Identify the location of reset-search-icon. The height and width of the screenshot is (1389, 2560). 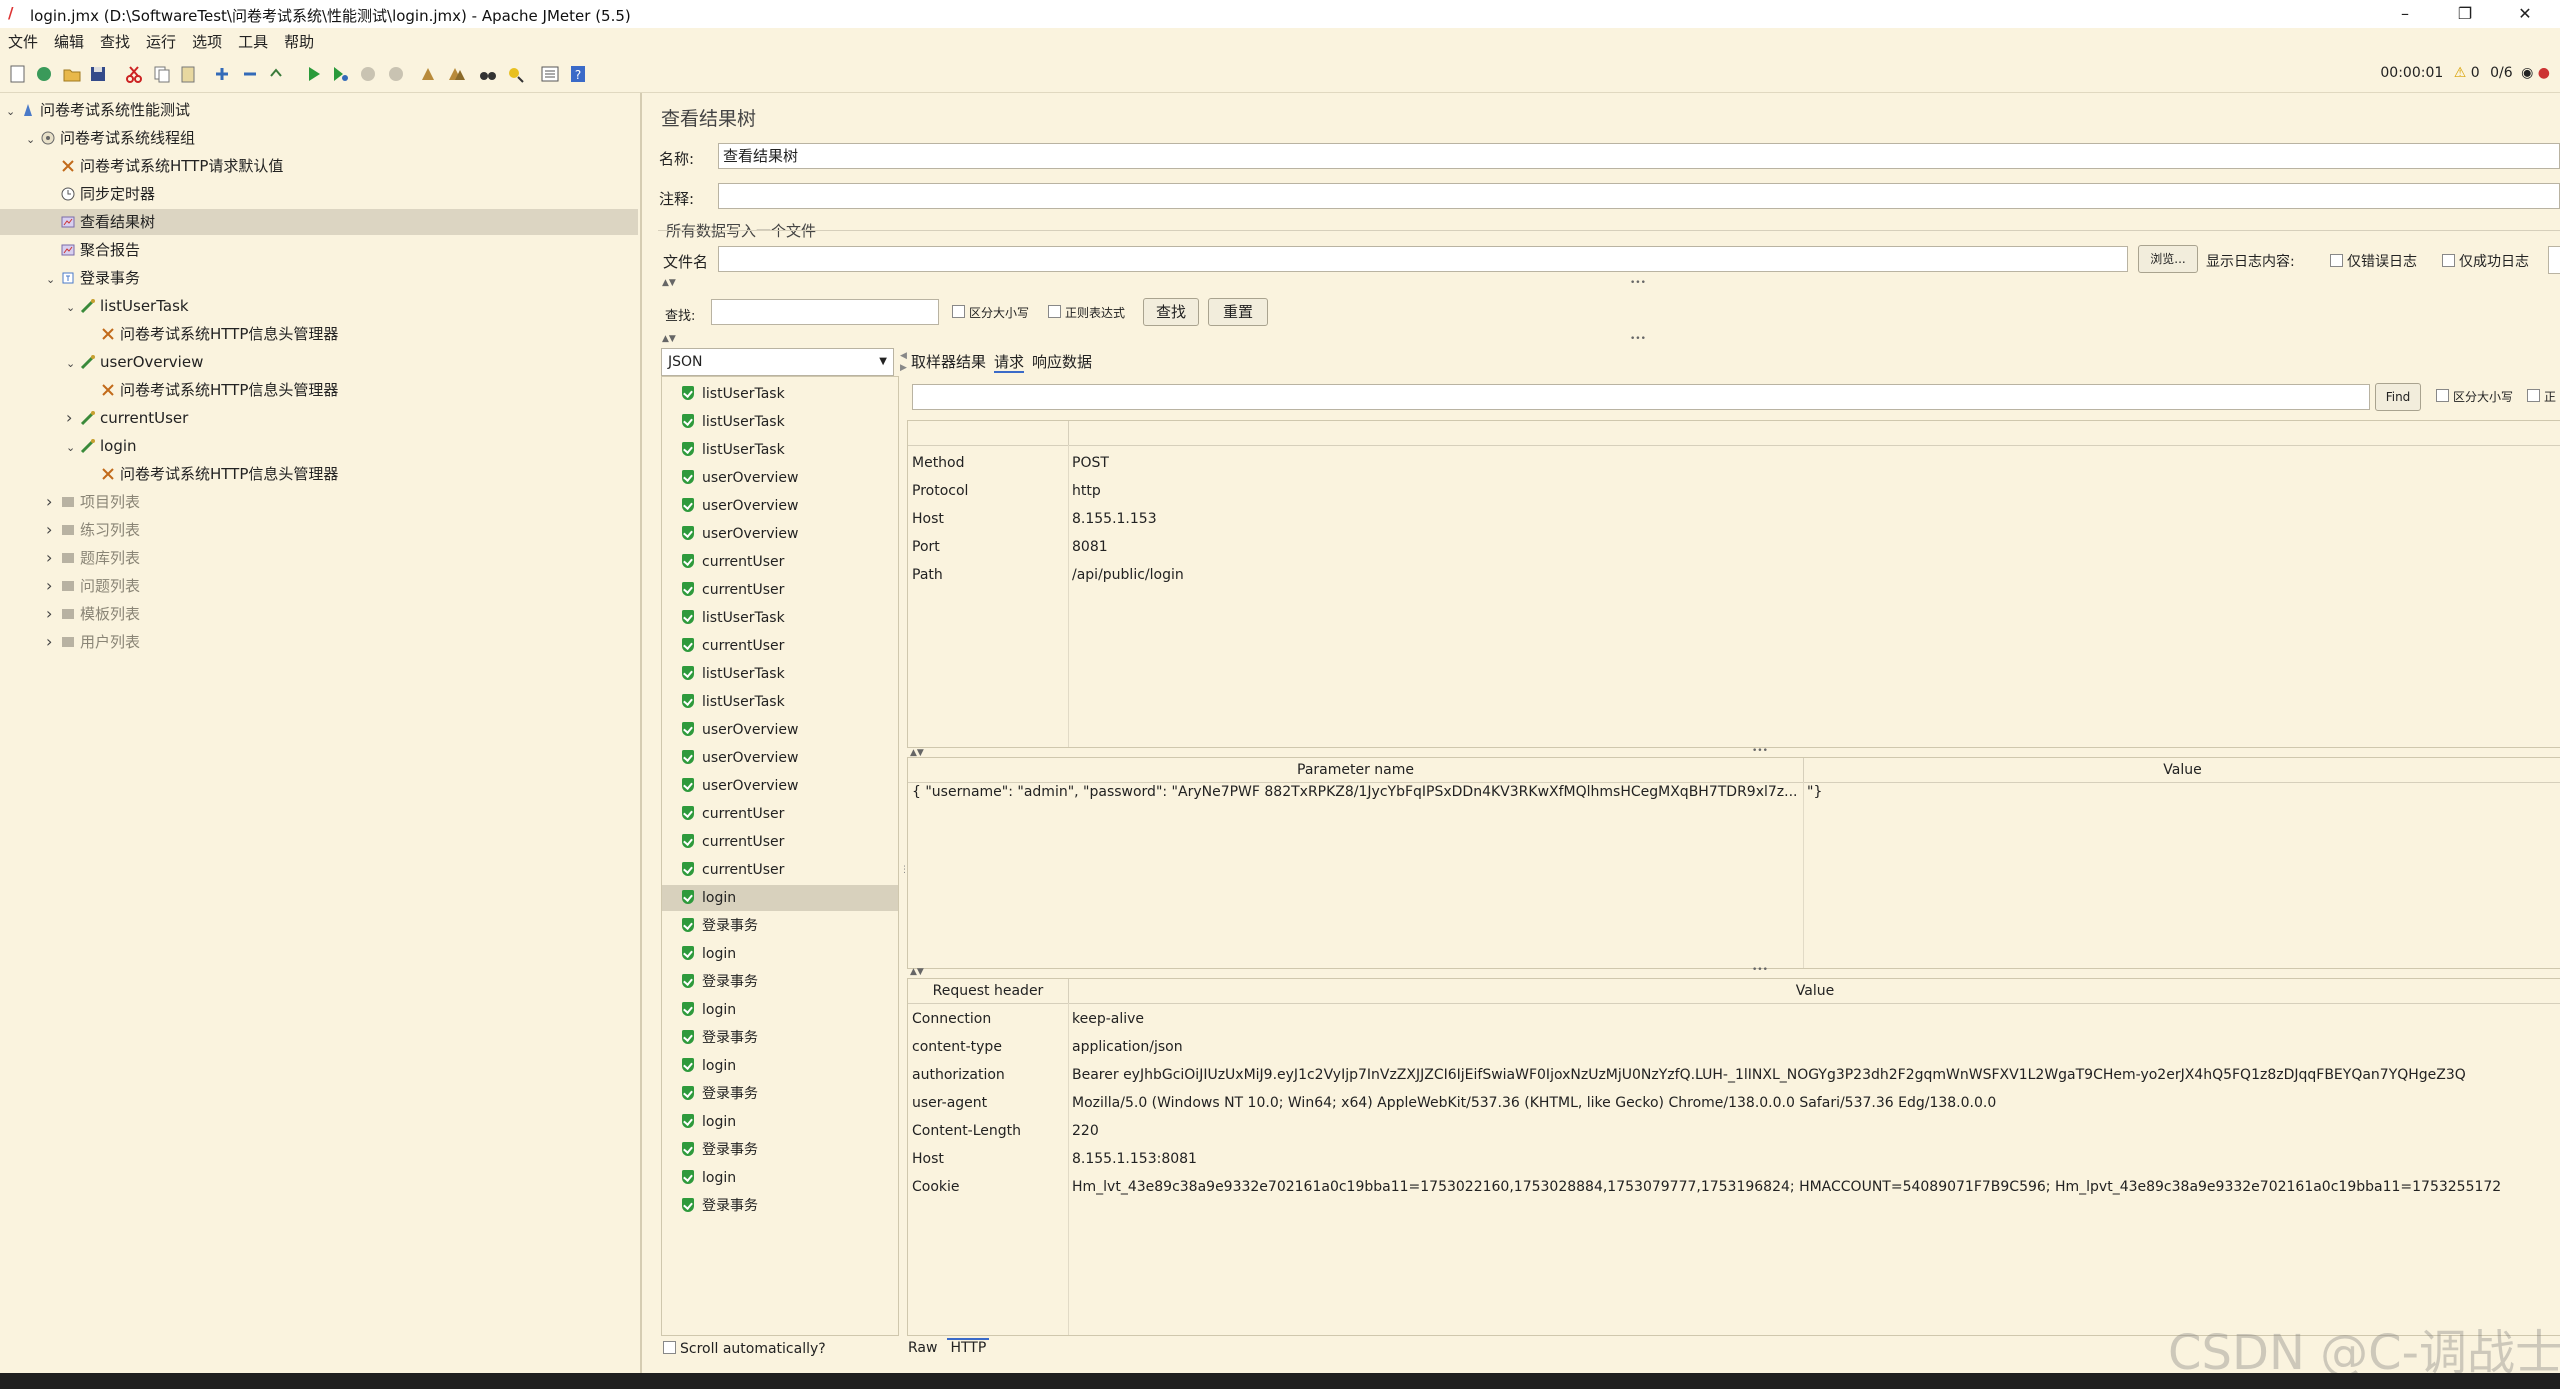
(516, 74).